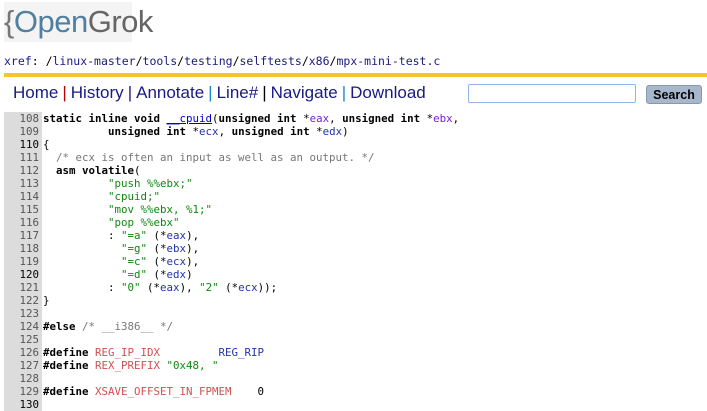  What do you see at coordinates (38, 61) in the screenshot?
I see `xref-colon: :` at bounding box center [38, 61].